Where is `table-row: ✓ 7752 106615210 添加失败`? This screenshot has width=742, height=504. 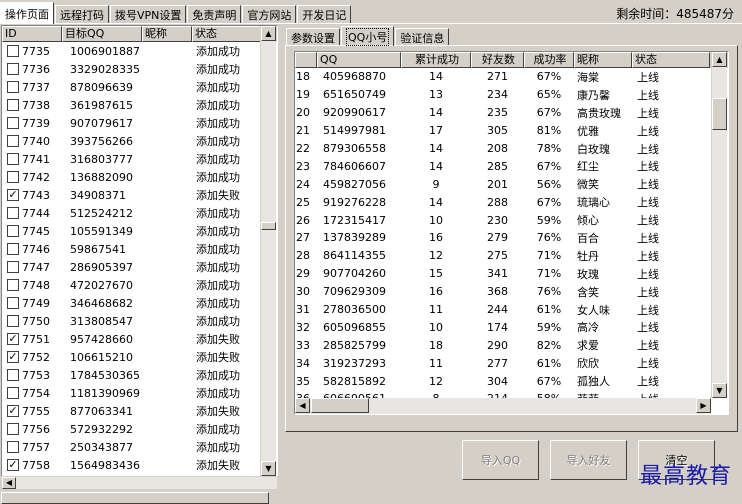
table-row: ✓ 7752 106615210 添加失败 is located at coordinates (139, 357).